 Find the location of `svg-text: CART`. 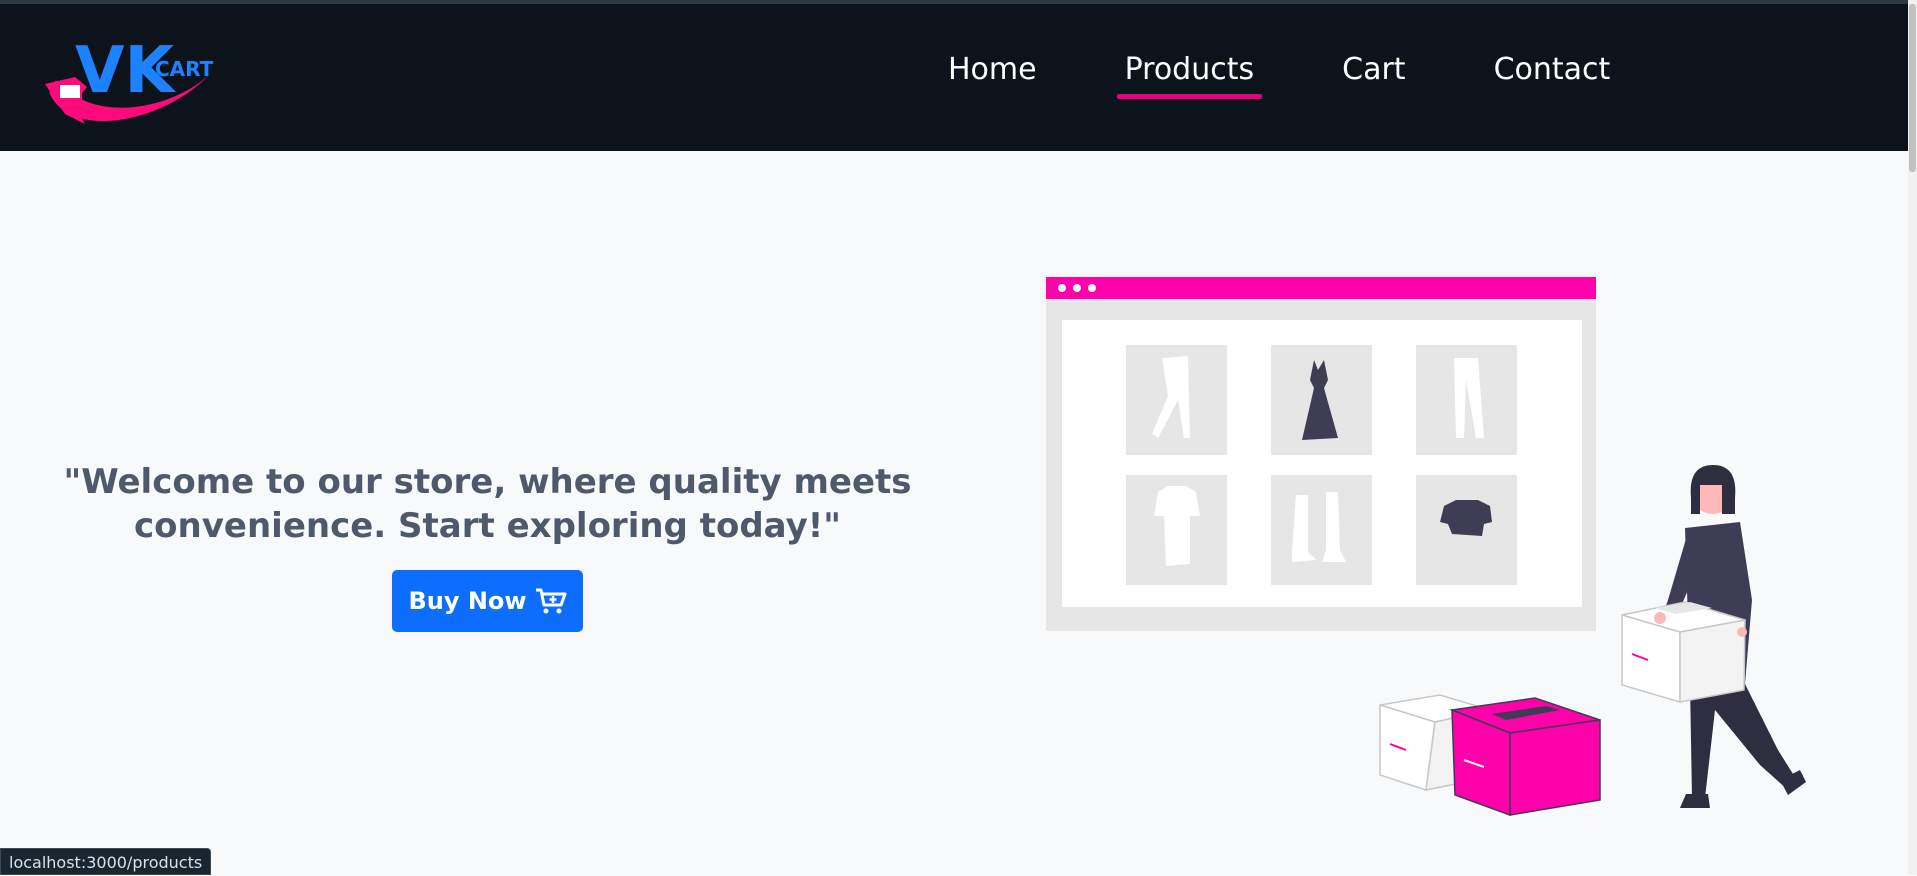

svg-text: CART is located at coordinates (184, 69).